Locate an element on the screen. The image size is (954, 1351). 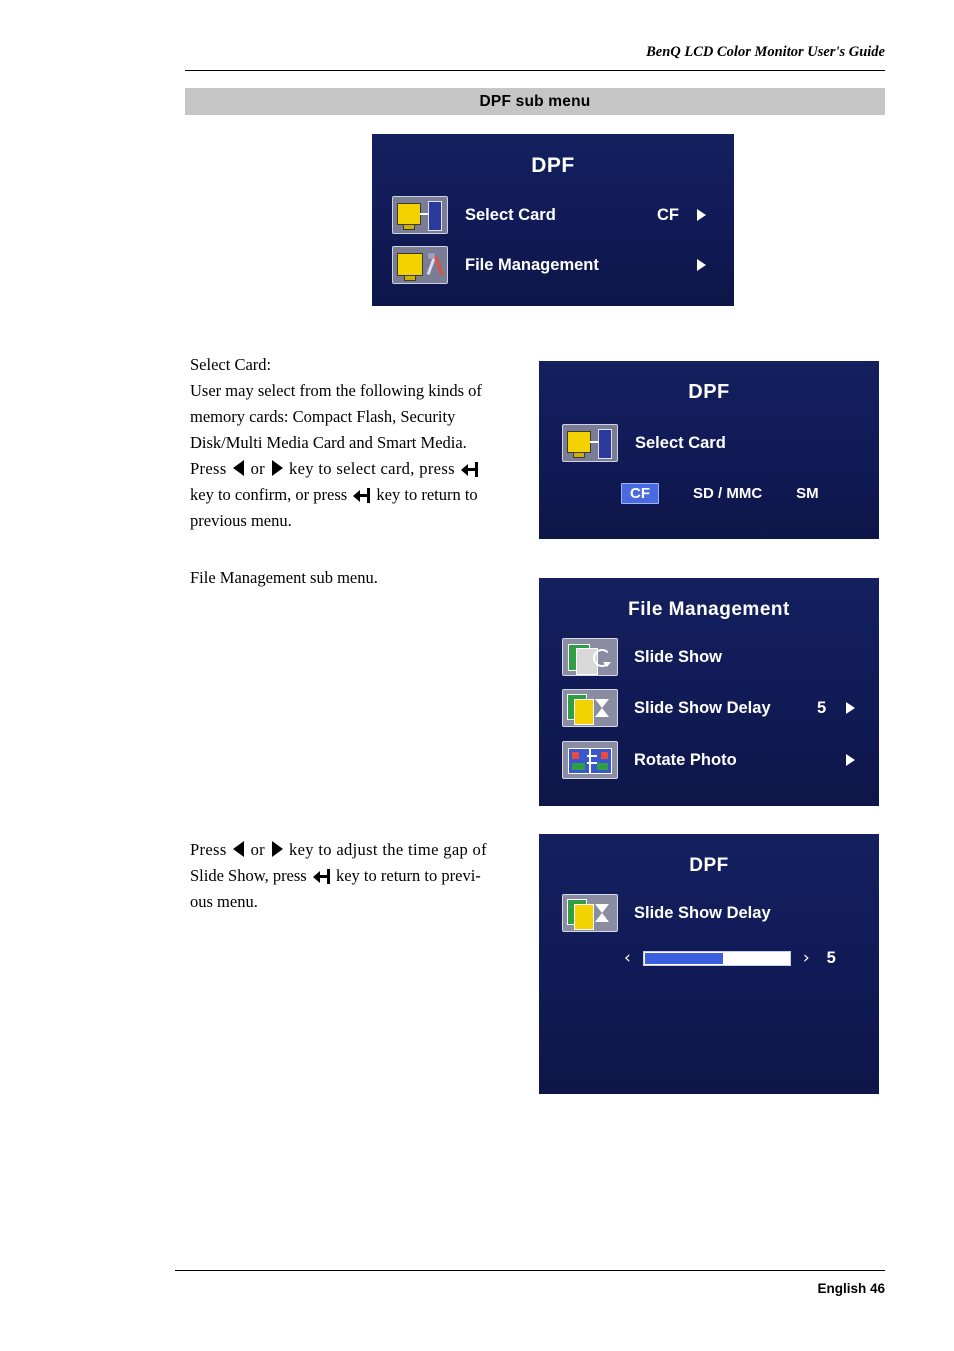
osd-row-file-management: File Management is located at coordinates (554, 265).